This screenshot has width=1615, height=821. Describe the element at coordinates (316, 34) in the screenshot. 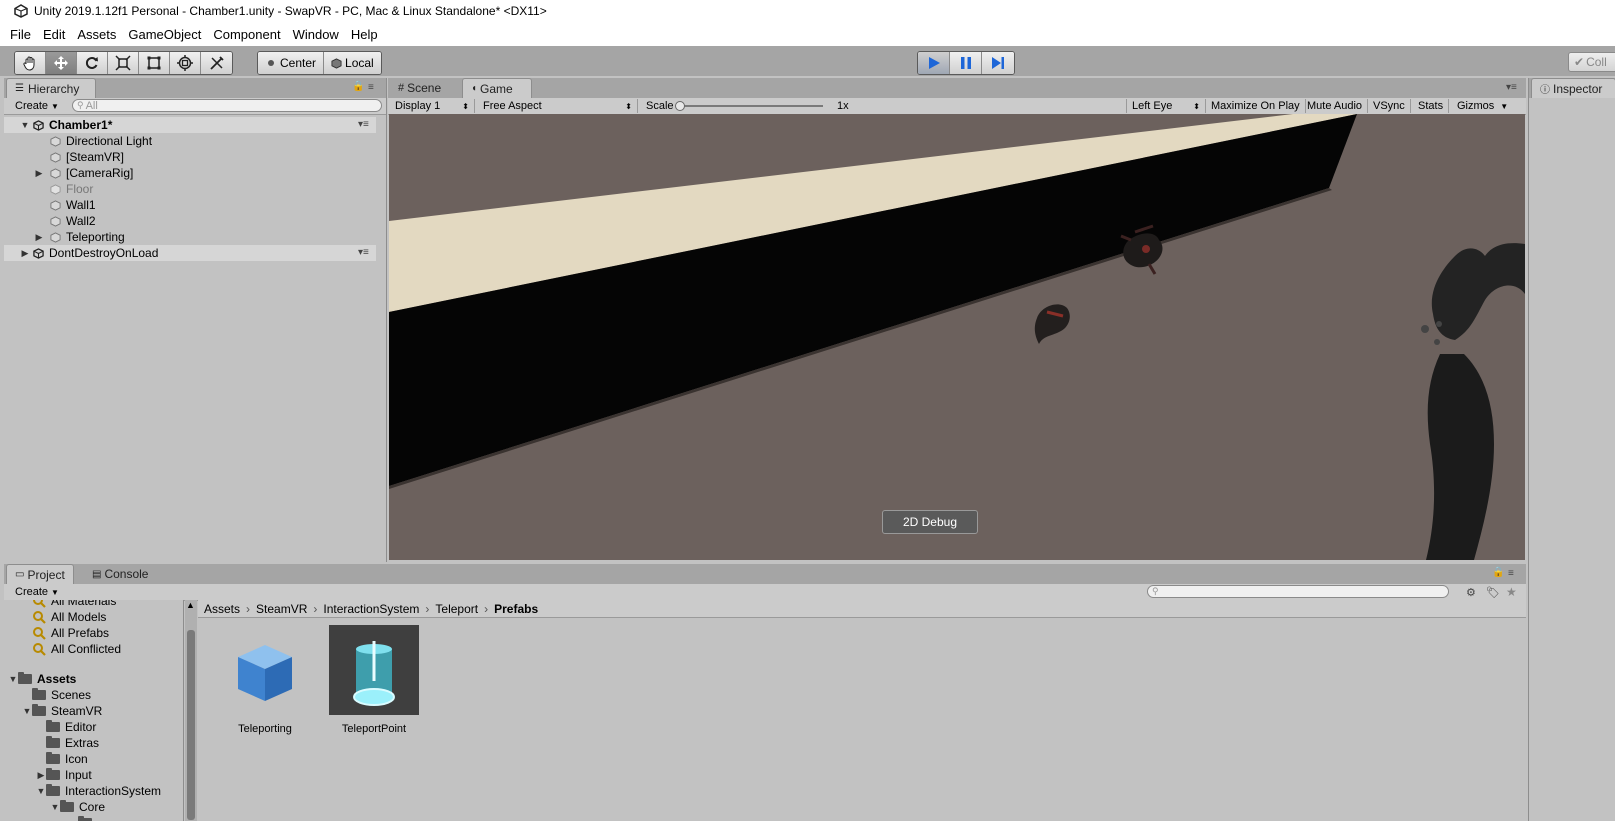

I see `menu-window: Window` at that location.